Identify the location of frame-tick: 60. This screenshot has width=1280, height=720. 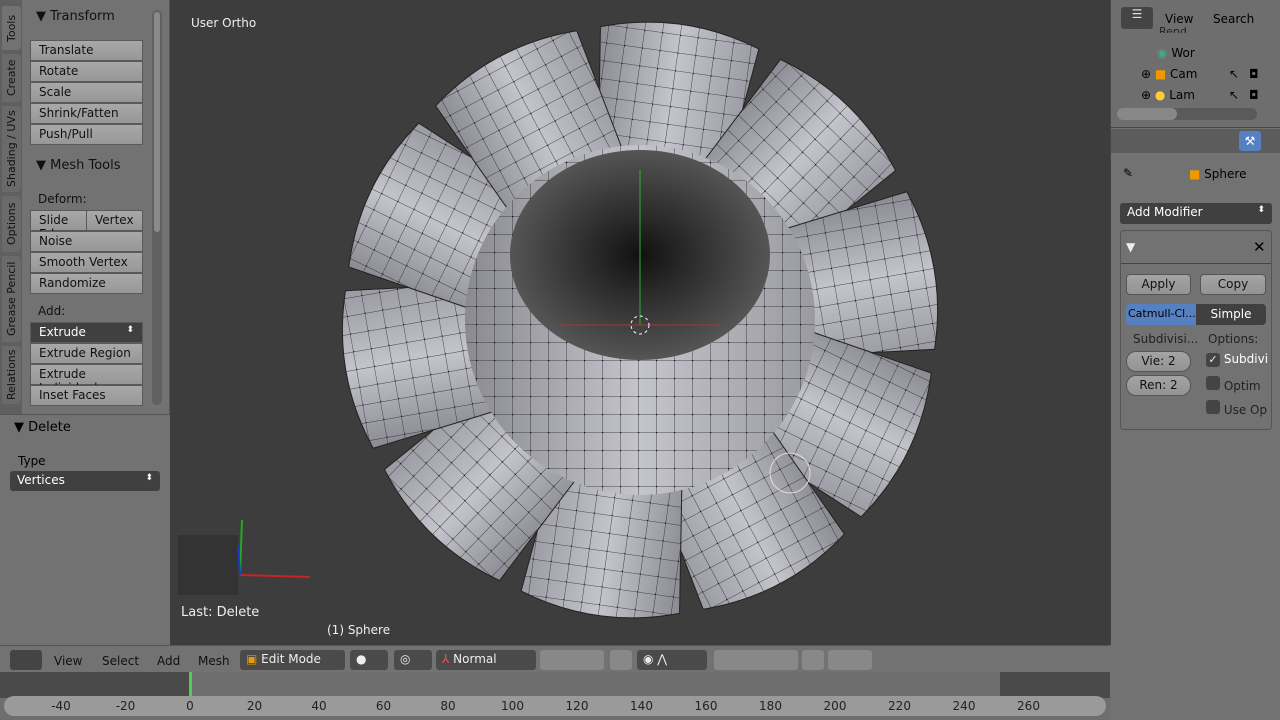
(383, 706).